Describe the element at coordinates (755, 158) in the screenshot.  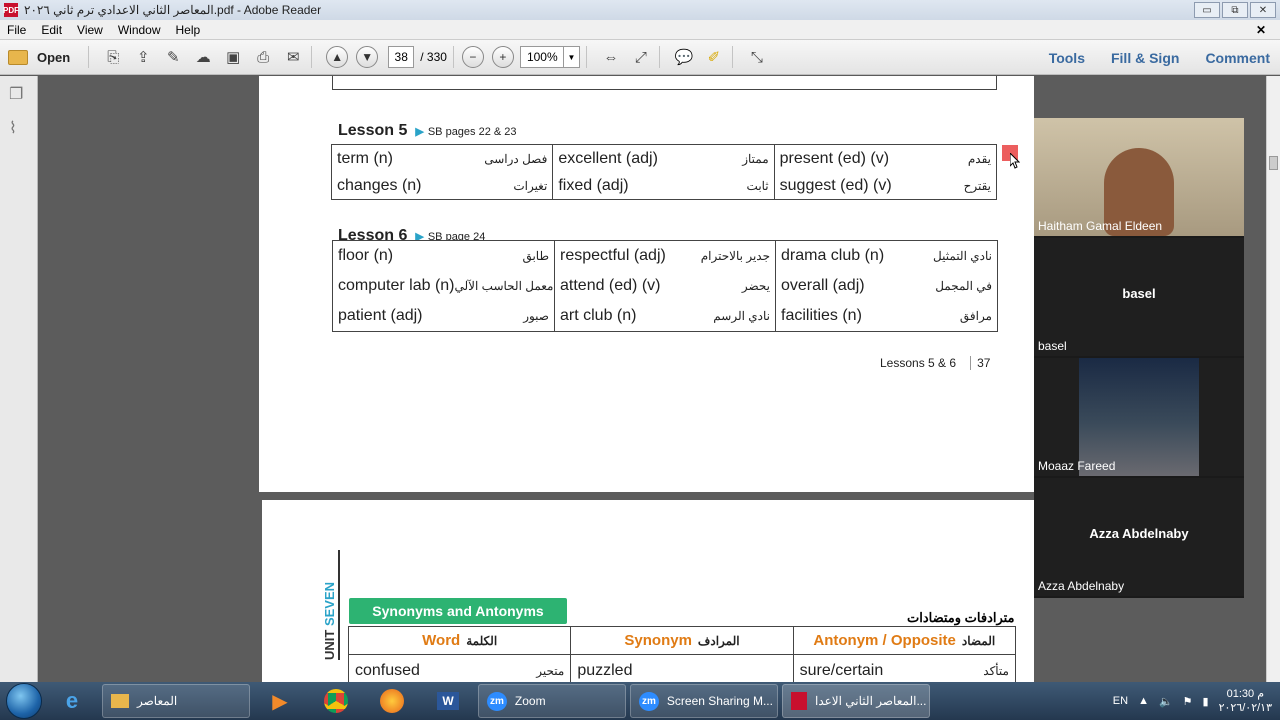
I see `vocab-arabic: ممتاز` at that location.